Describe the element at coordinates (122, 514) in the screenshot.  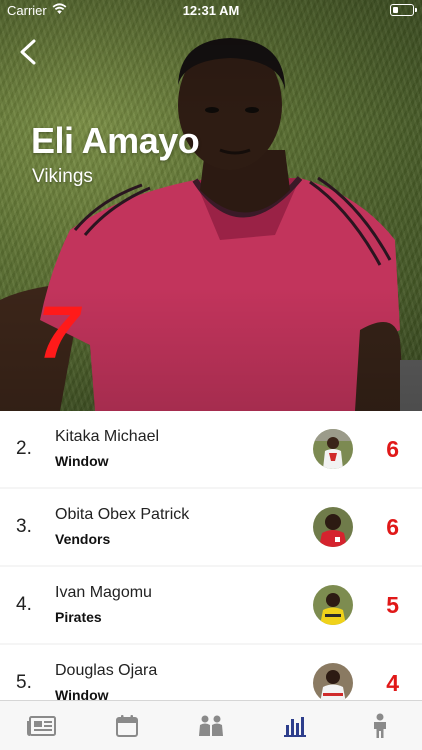
I see `rank-player-name: Obita Obex Patrick` at that location.